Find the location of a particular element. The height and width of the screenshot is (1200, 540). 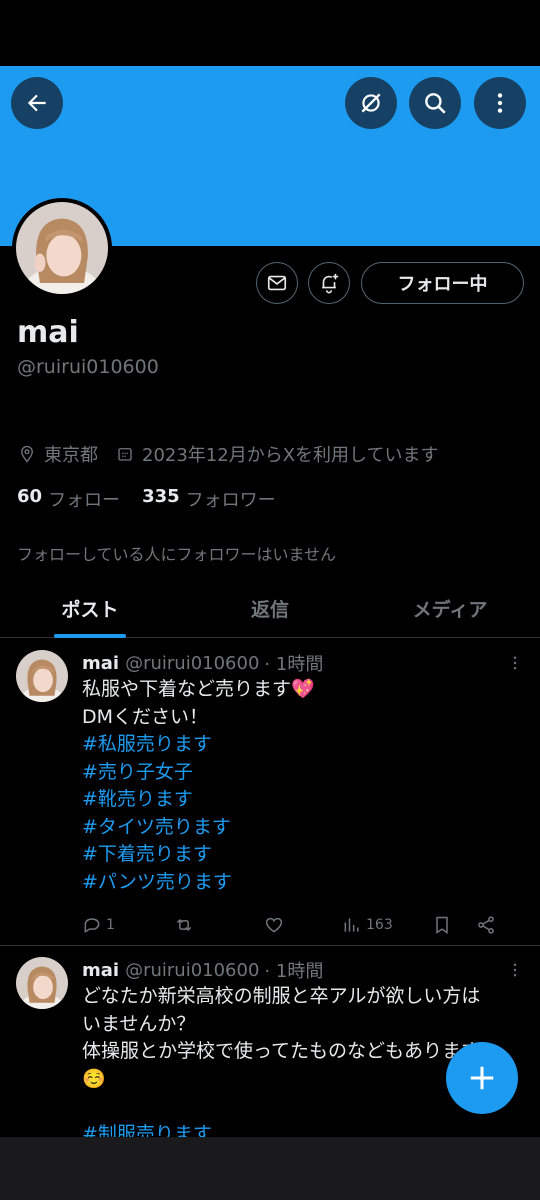

user-handle: @ruirui010600 is located at coordinates (88, 367).